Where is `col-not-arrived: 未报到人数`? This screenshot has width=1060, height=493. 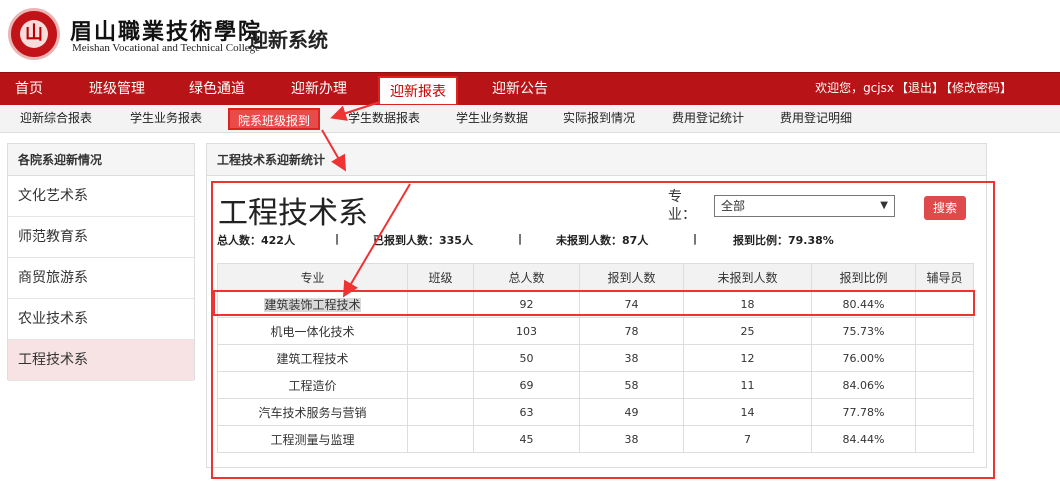 col-not-arrived: 未报到人数 is located at coordinates (747, 277).